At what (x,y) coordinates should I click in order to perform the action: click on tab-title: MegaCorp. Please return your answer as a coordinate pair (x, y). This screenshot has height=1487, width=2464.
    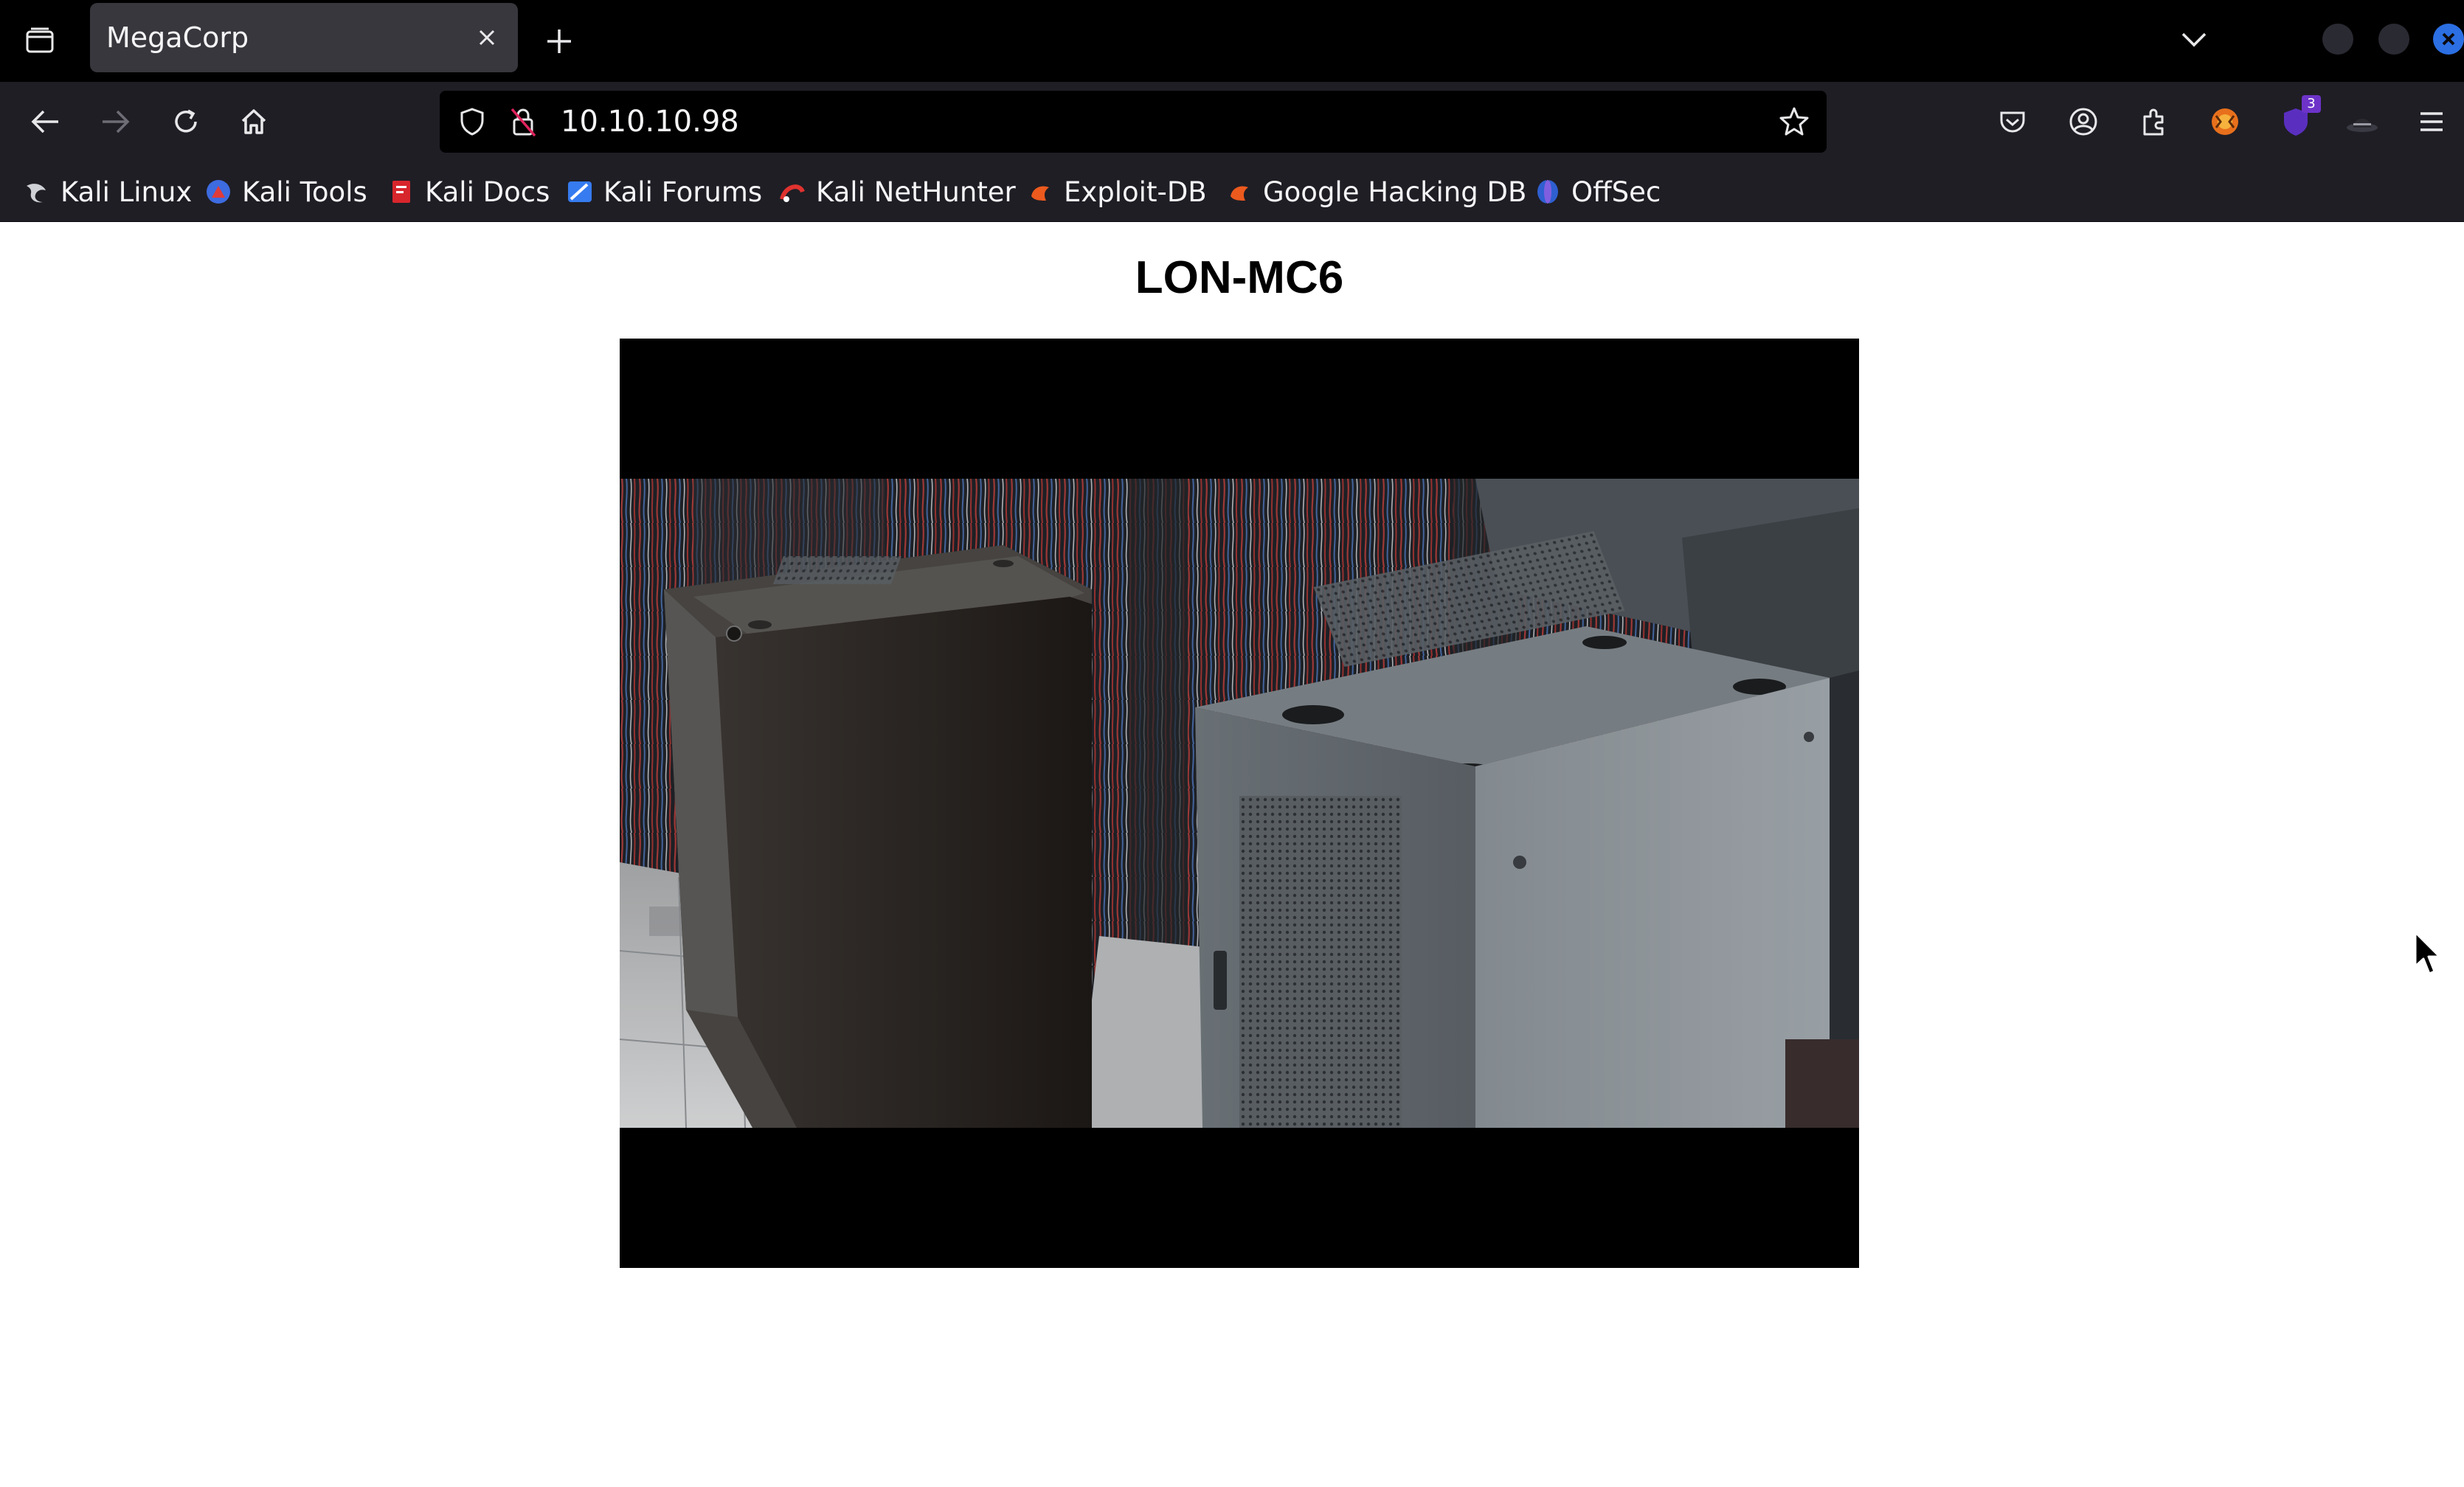
    Looking at the image, I should click on (177, 37).